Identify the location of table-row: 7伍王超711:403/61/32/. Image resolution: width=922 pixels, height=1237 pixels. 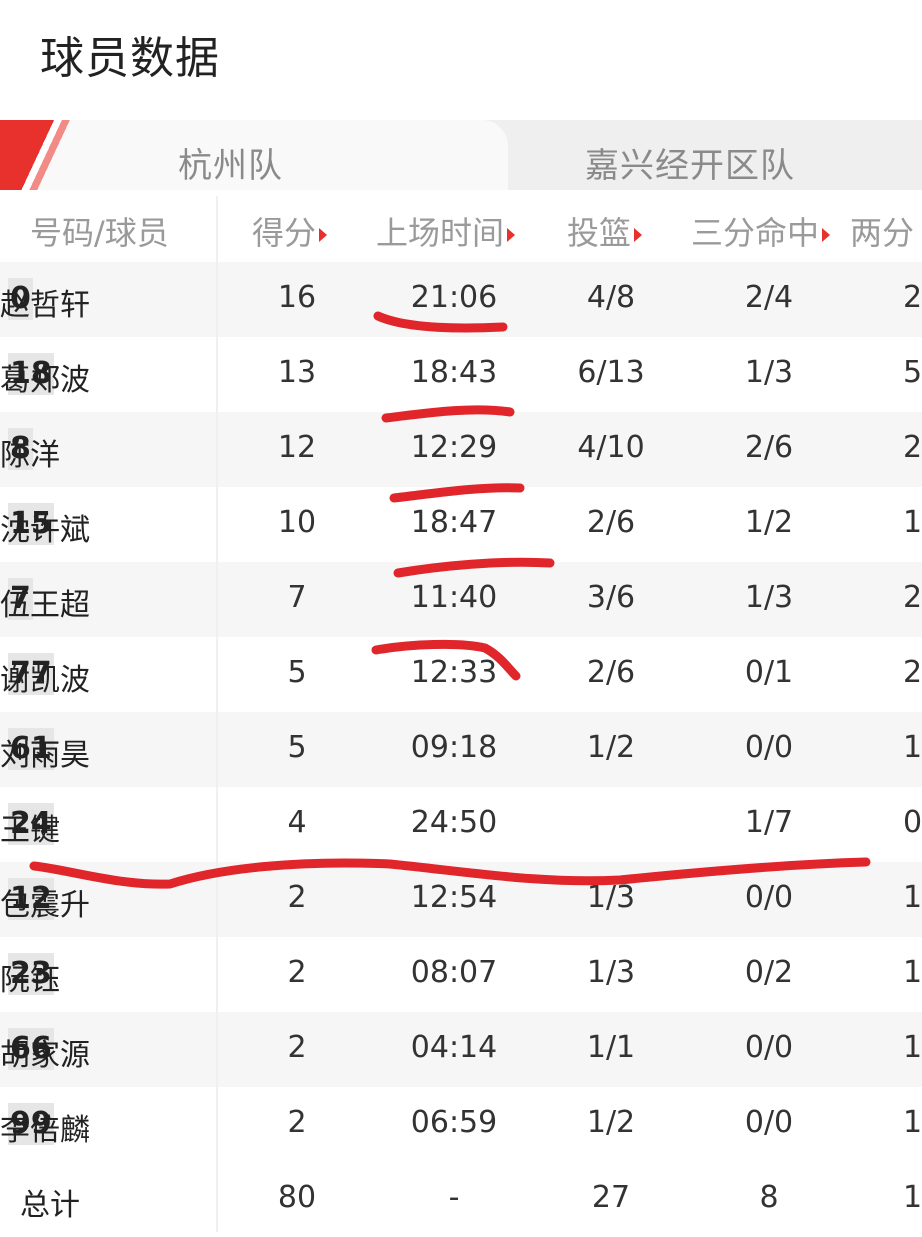
(461, 599).